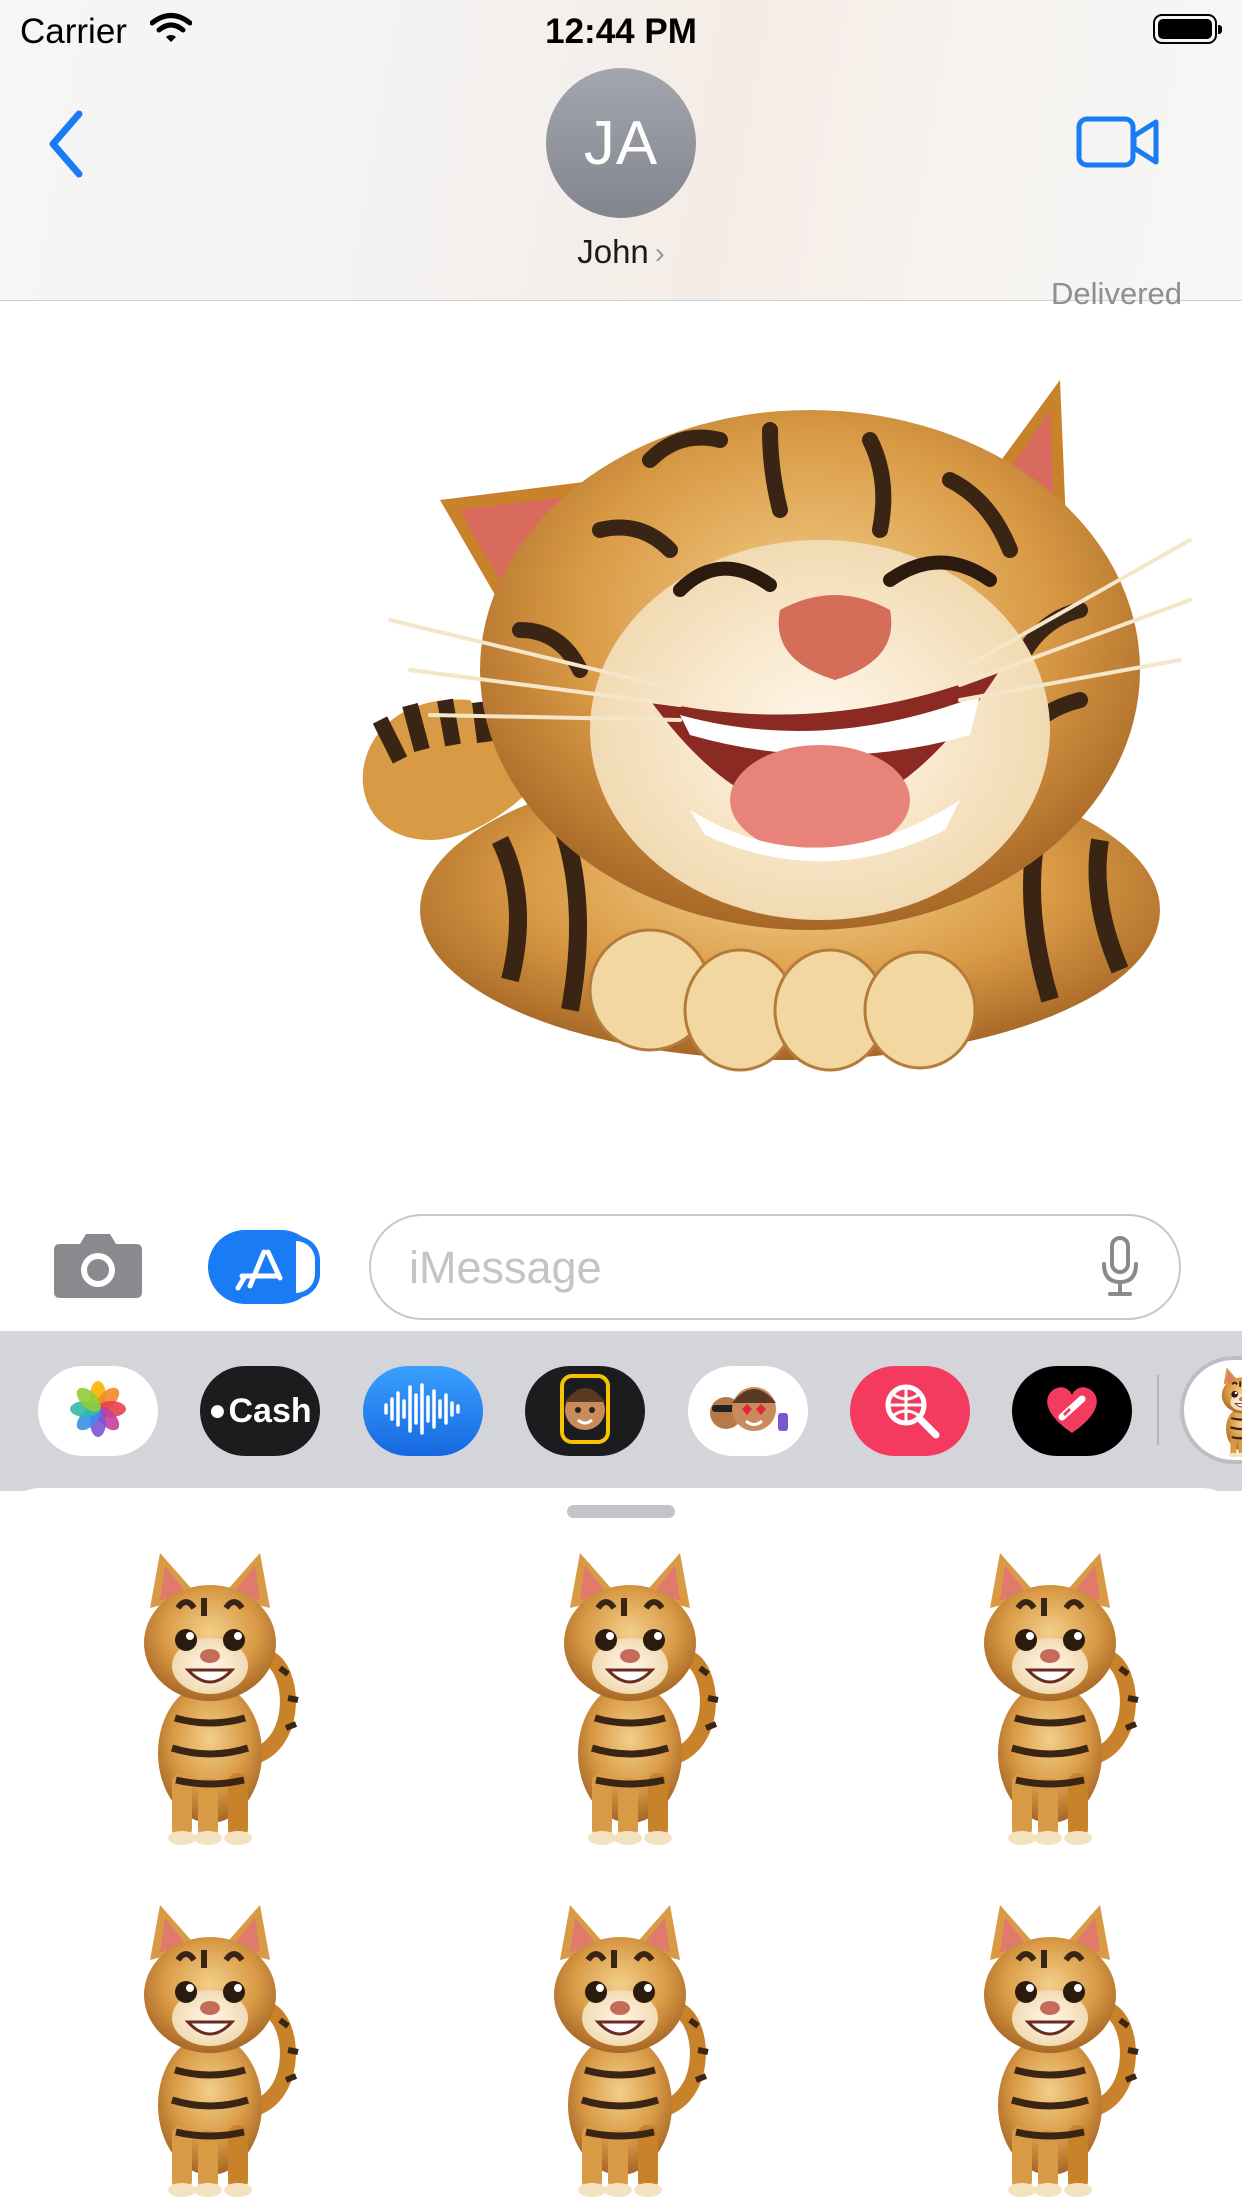 This screenshot has height=2208, width=1242. What do you see at coordinates (505, 1267) in the screenshot?
I see `imessage-placeholder: iMessage` at bounding box center [505, 1267].